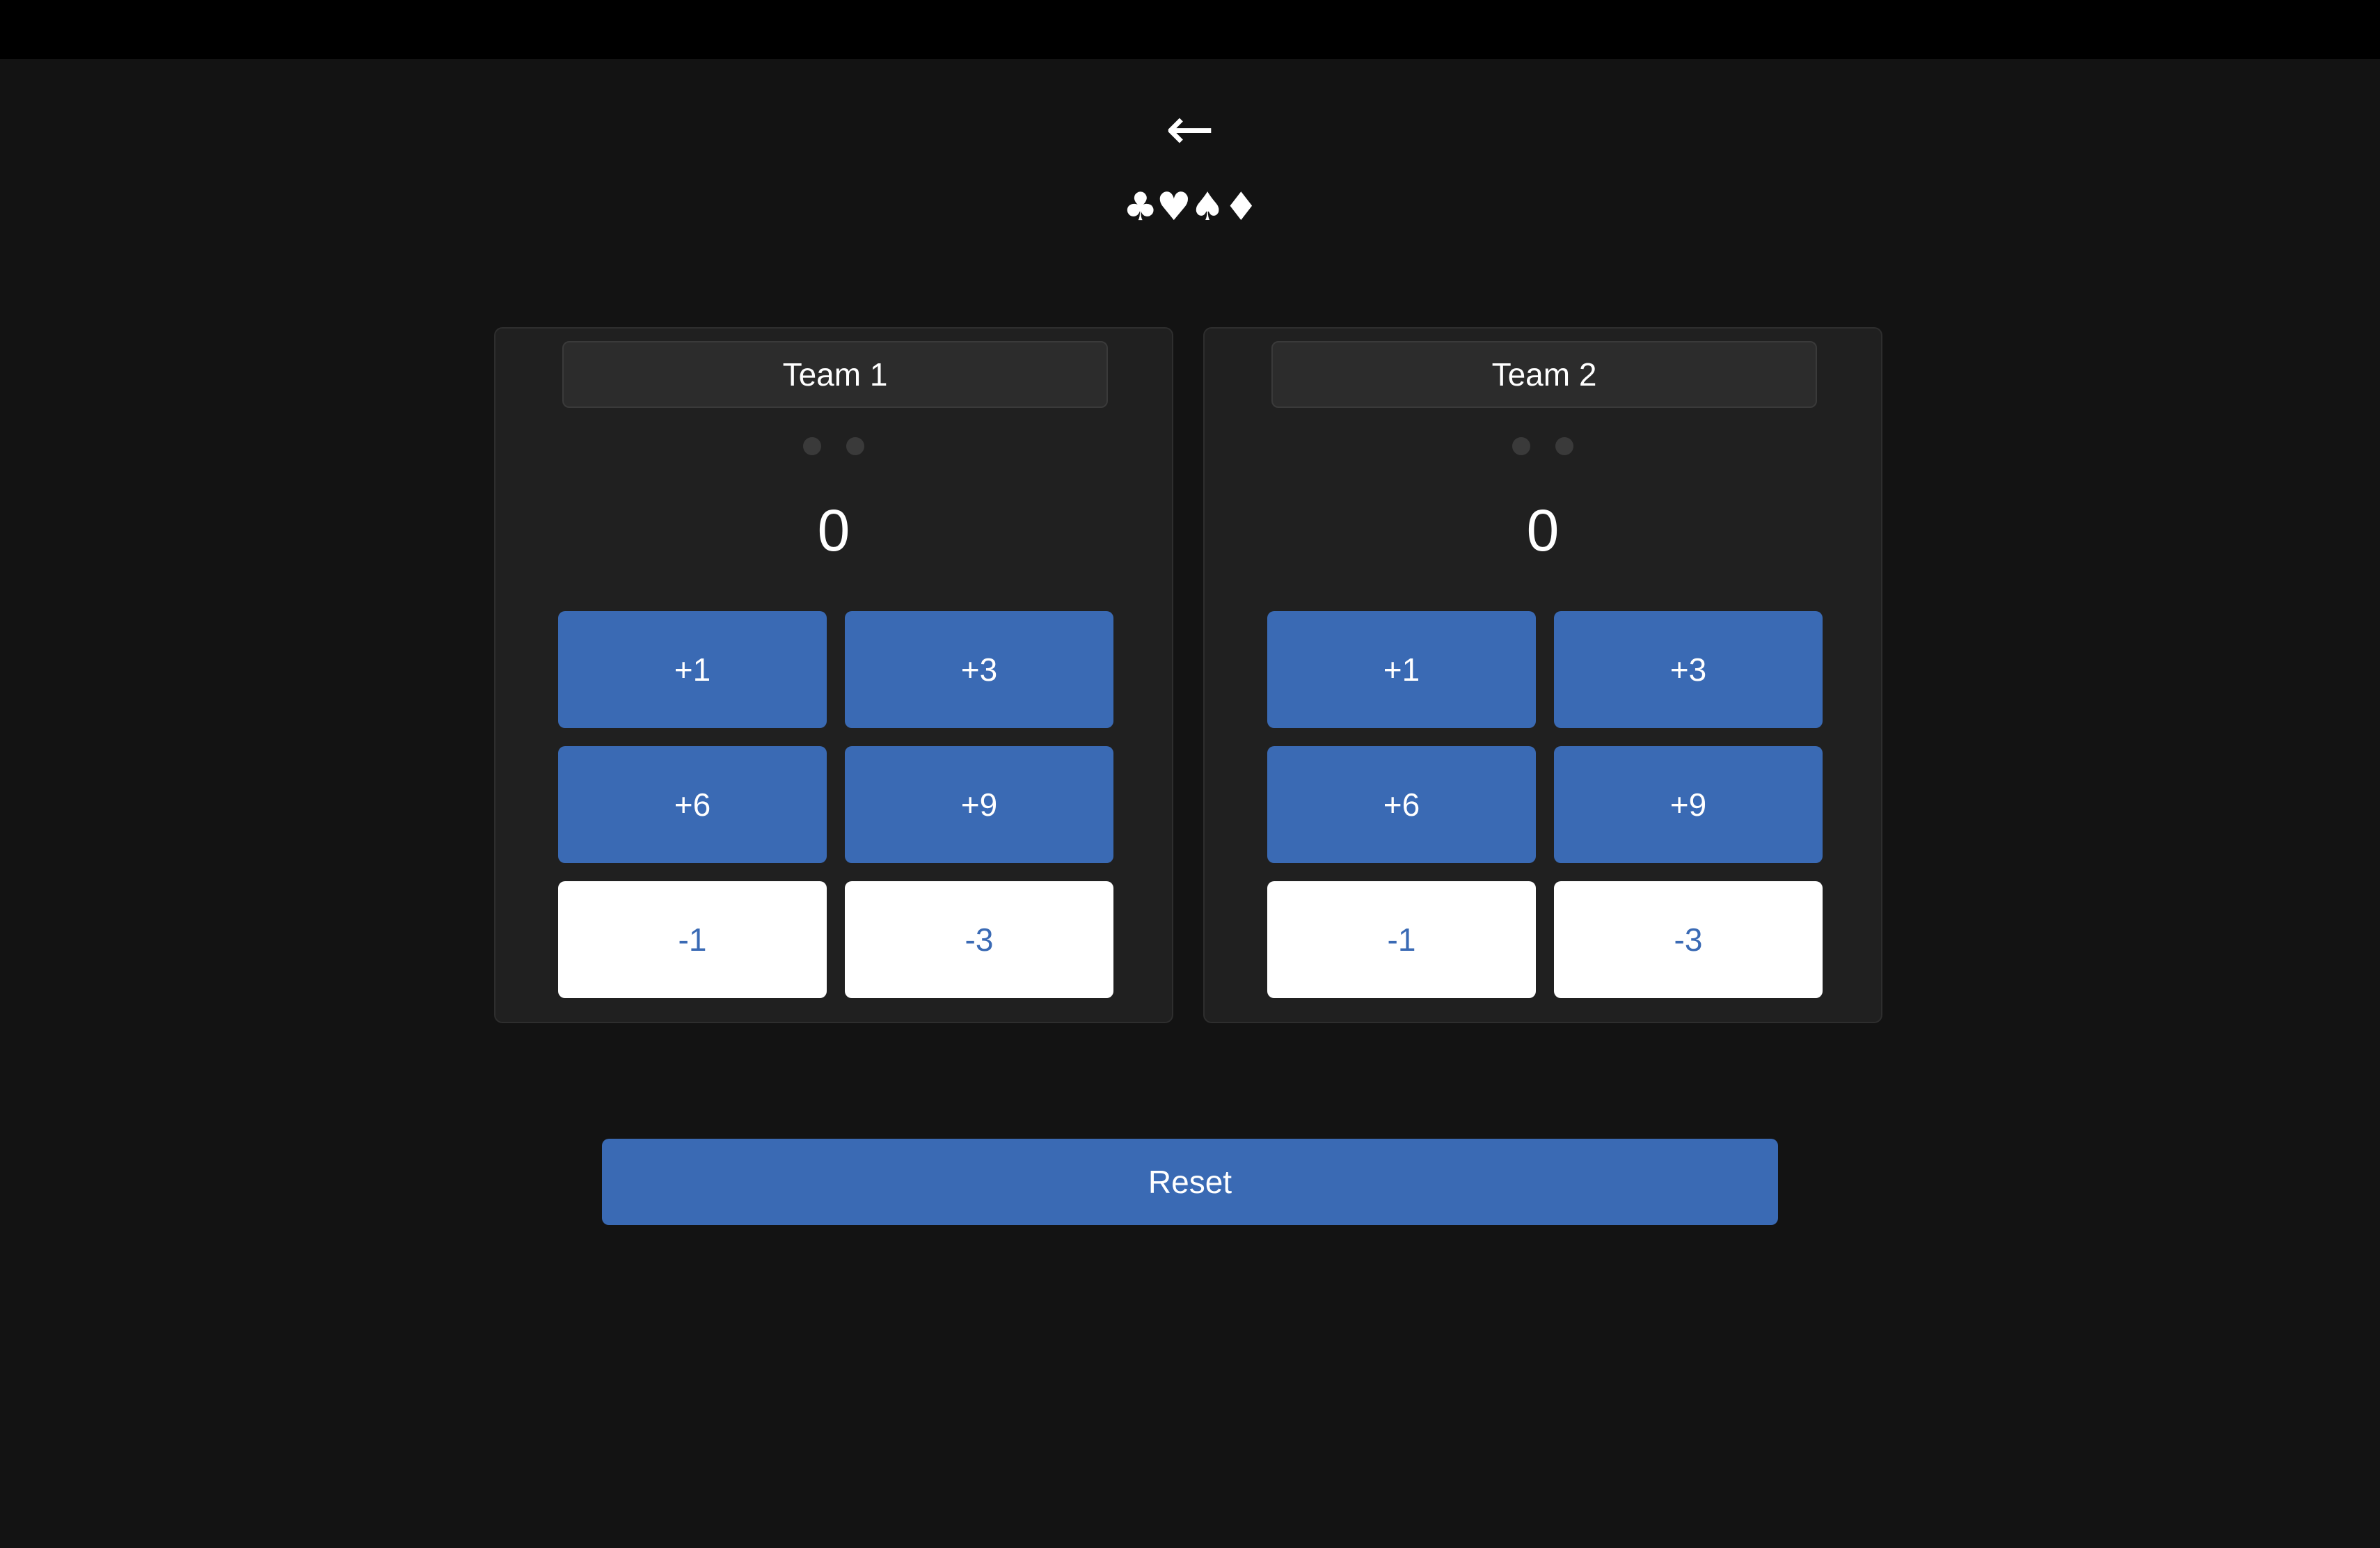  I want to click on top-bar, so click(1190, 29).